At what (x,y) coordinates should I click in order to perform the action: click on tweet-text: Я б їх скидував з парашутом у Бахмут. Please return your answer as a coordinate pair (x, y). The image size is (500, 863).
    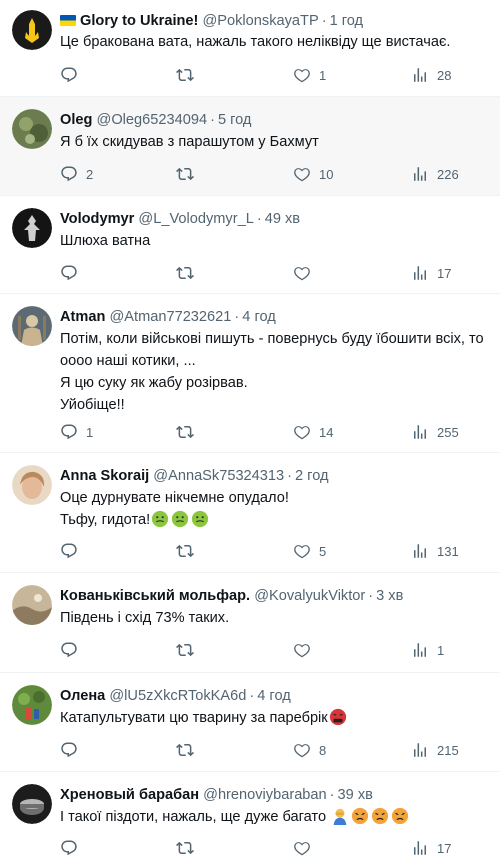
    Looking at the image, I should click on (280, 142).